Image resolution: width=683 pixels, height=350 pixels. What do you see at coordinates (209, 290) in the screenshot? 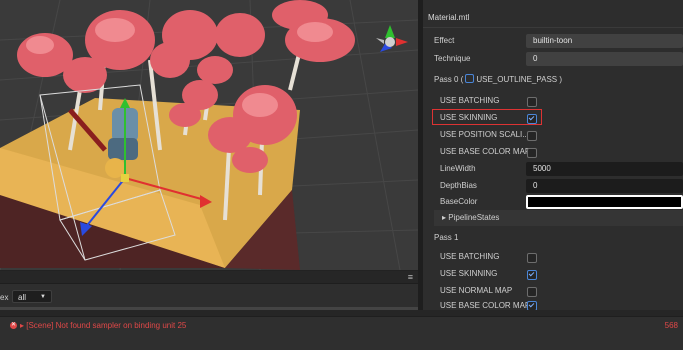
I see `scene-bottom-panel: ≡ ex all ▼` at bounding box center [209, 290].